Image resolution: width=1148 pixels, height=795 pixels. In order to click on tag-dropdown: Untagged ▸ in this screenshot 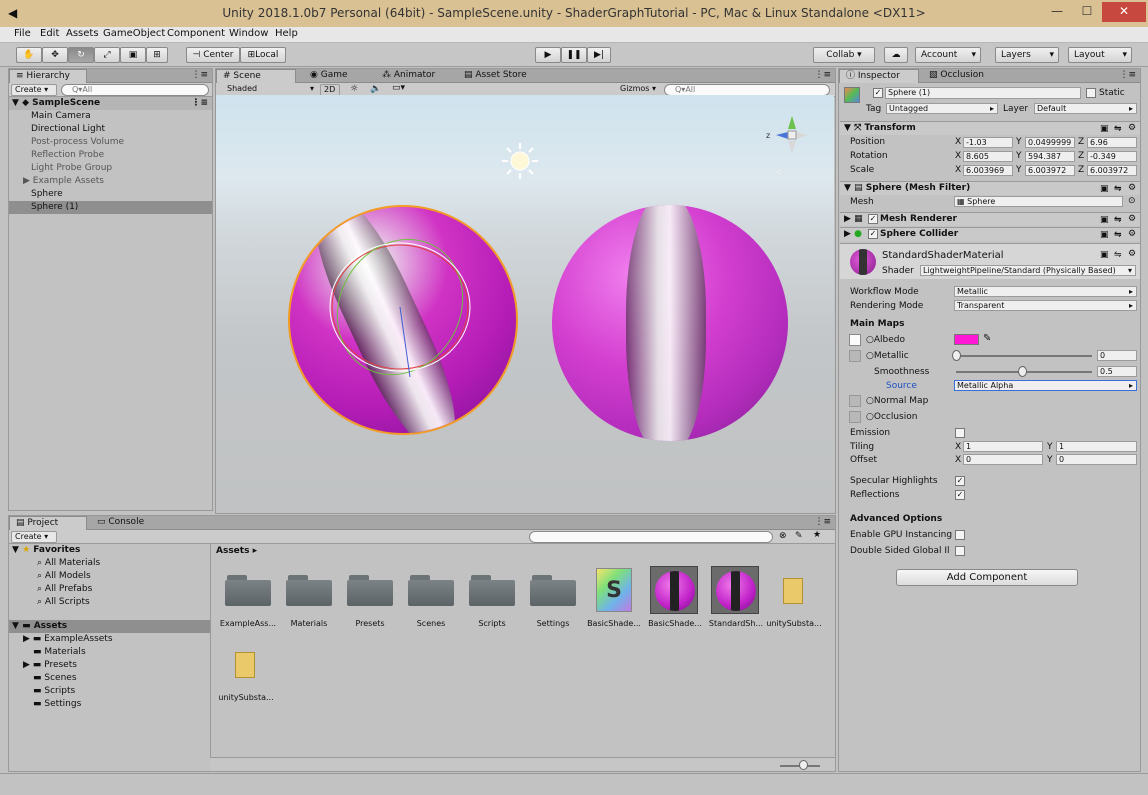, I will do `click(942, 108)`.